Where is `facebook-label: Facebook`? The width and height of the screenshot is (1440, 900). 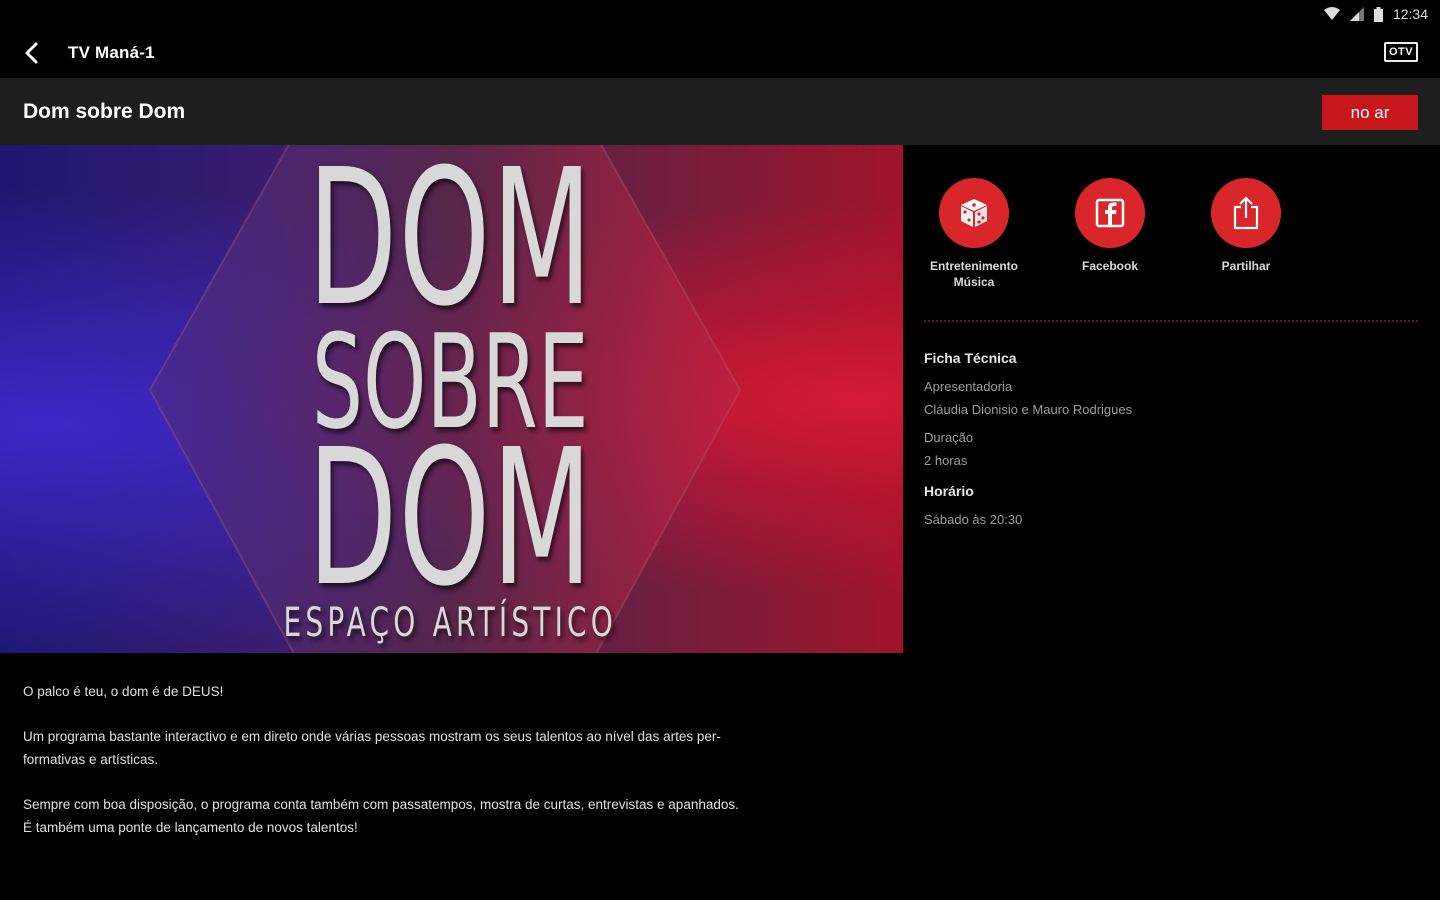 facebook-label: Facebook is located at coordinates (1110, 266).